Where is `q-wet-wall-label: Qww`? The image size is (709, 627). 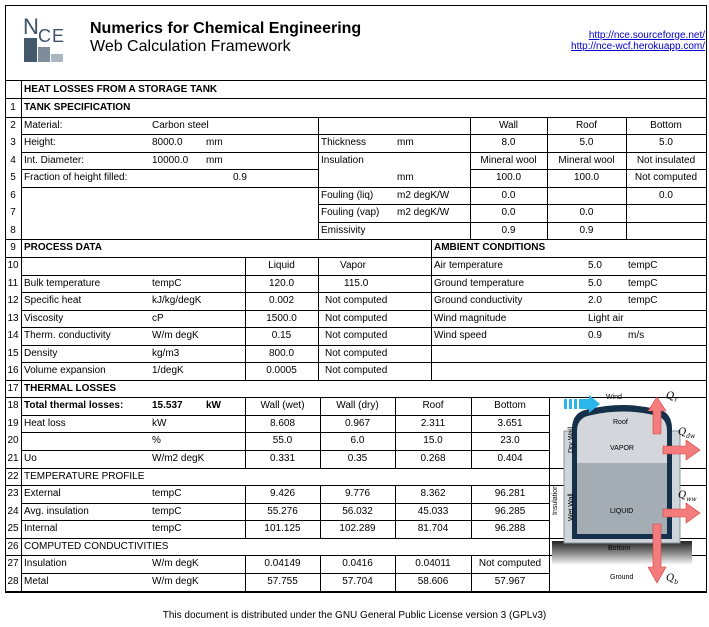 q-wet-wall-label: Qww is located at coordinates (687, 496).